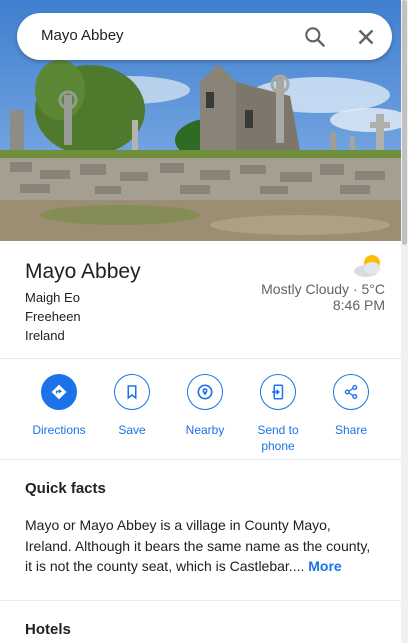 The image size is (408, 643). I want to click on close-icon, so click(366, 37).